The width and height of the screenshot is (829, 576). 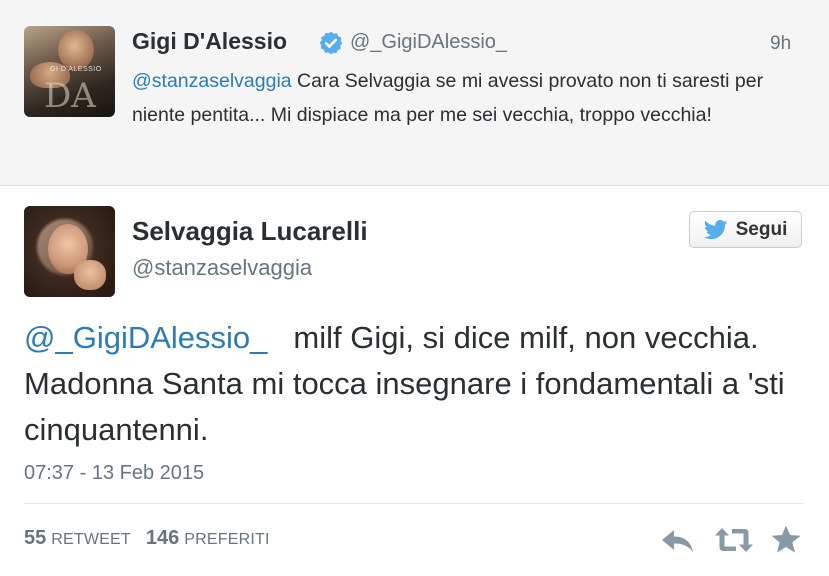 I want to click on avatar-logo: DA, so click(x=70, y=96).